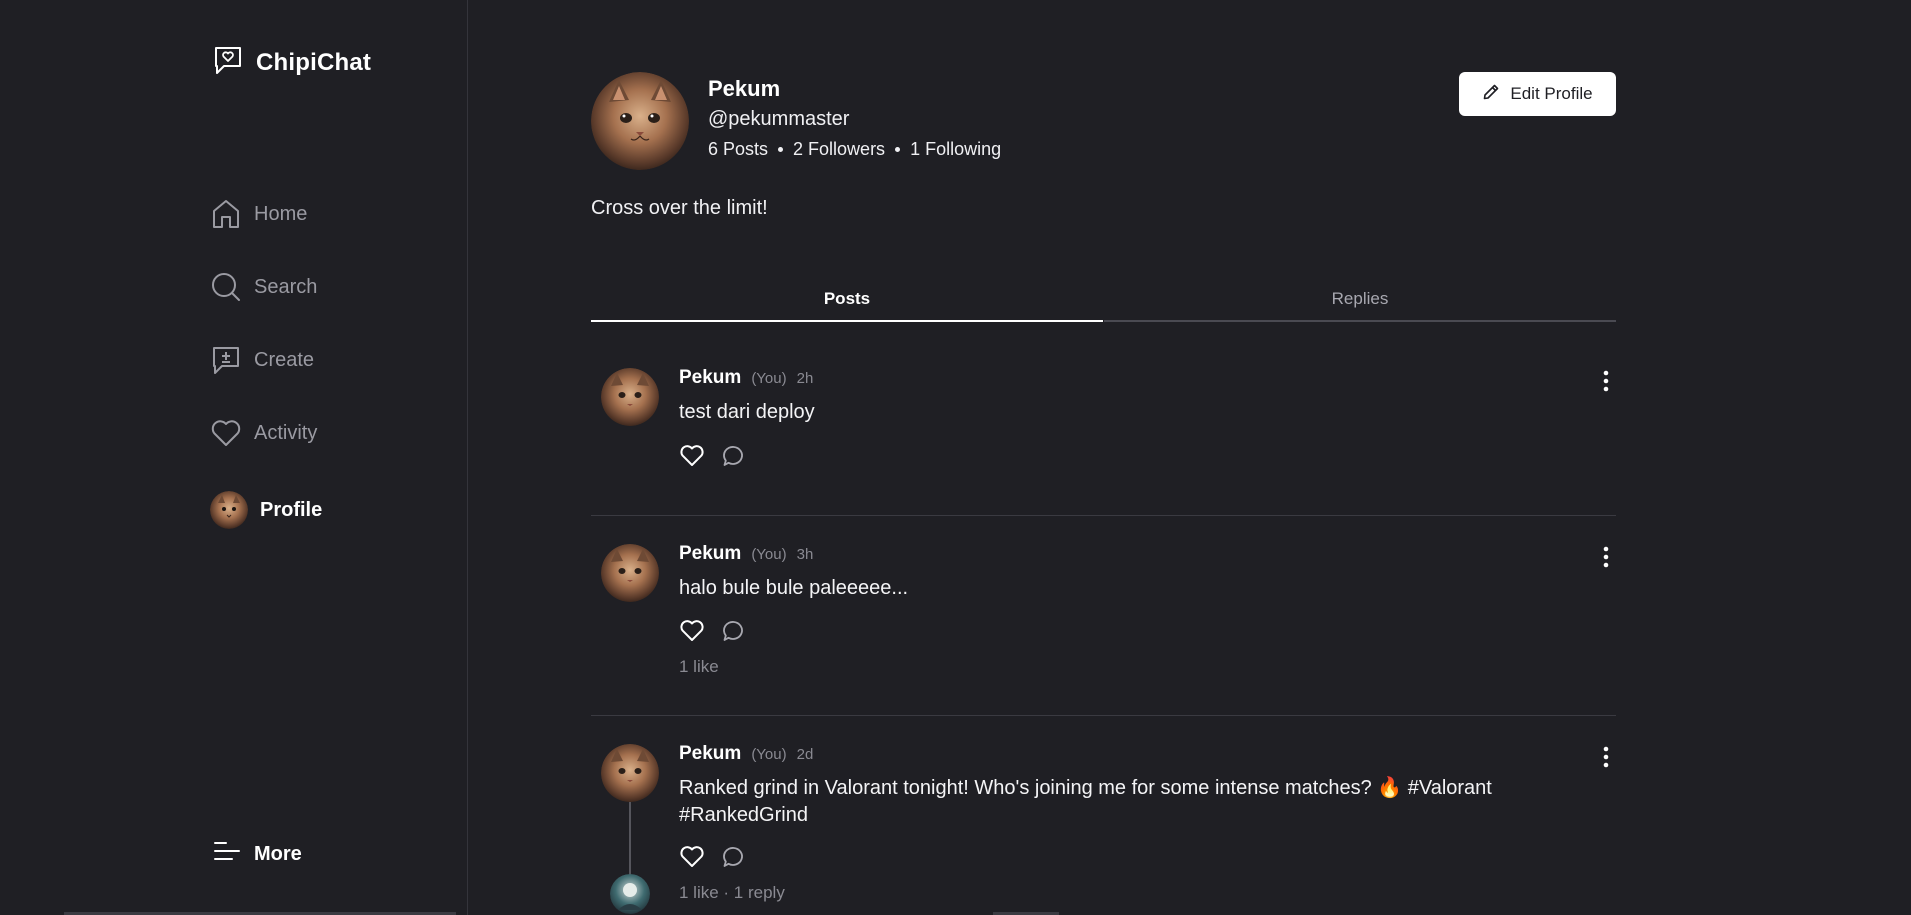 The width and height of the screenshot is (1911, 915). I want to click on profile-handle: @pekummaster, so click(779, 119).